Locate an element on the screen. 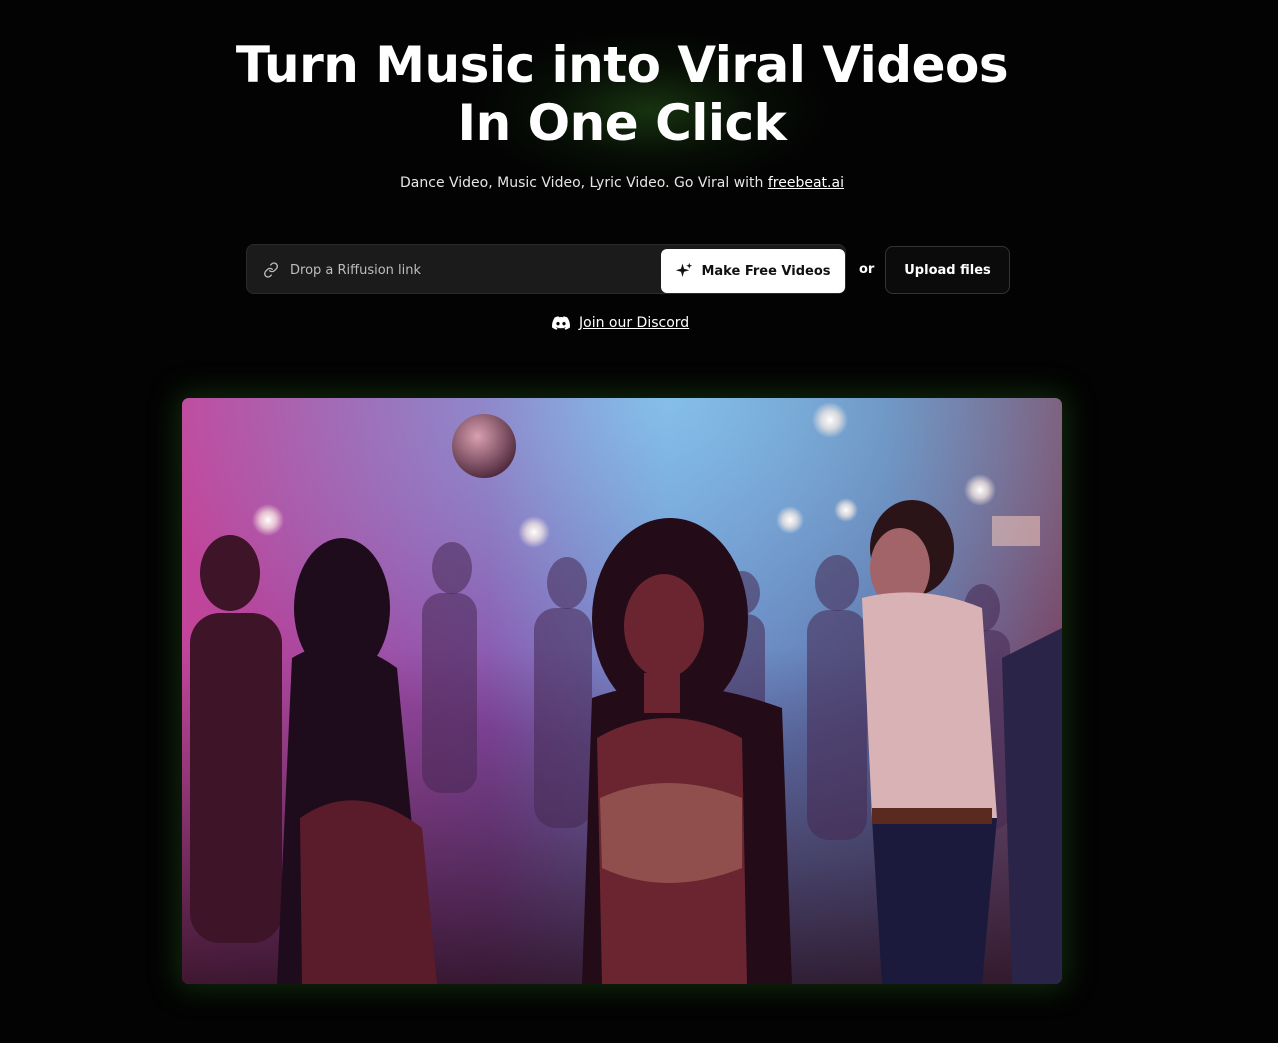 The image size is (1278, 1043). discord-icon is located at coordinates (561, 323).